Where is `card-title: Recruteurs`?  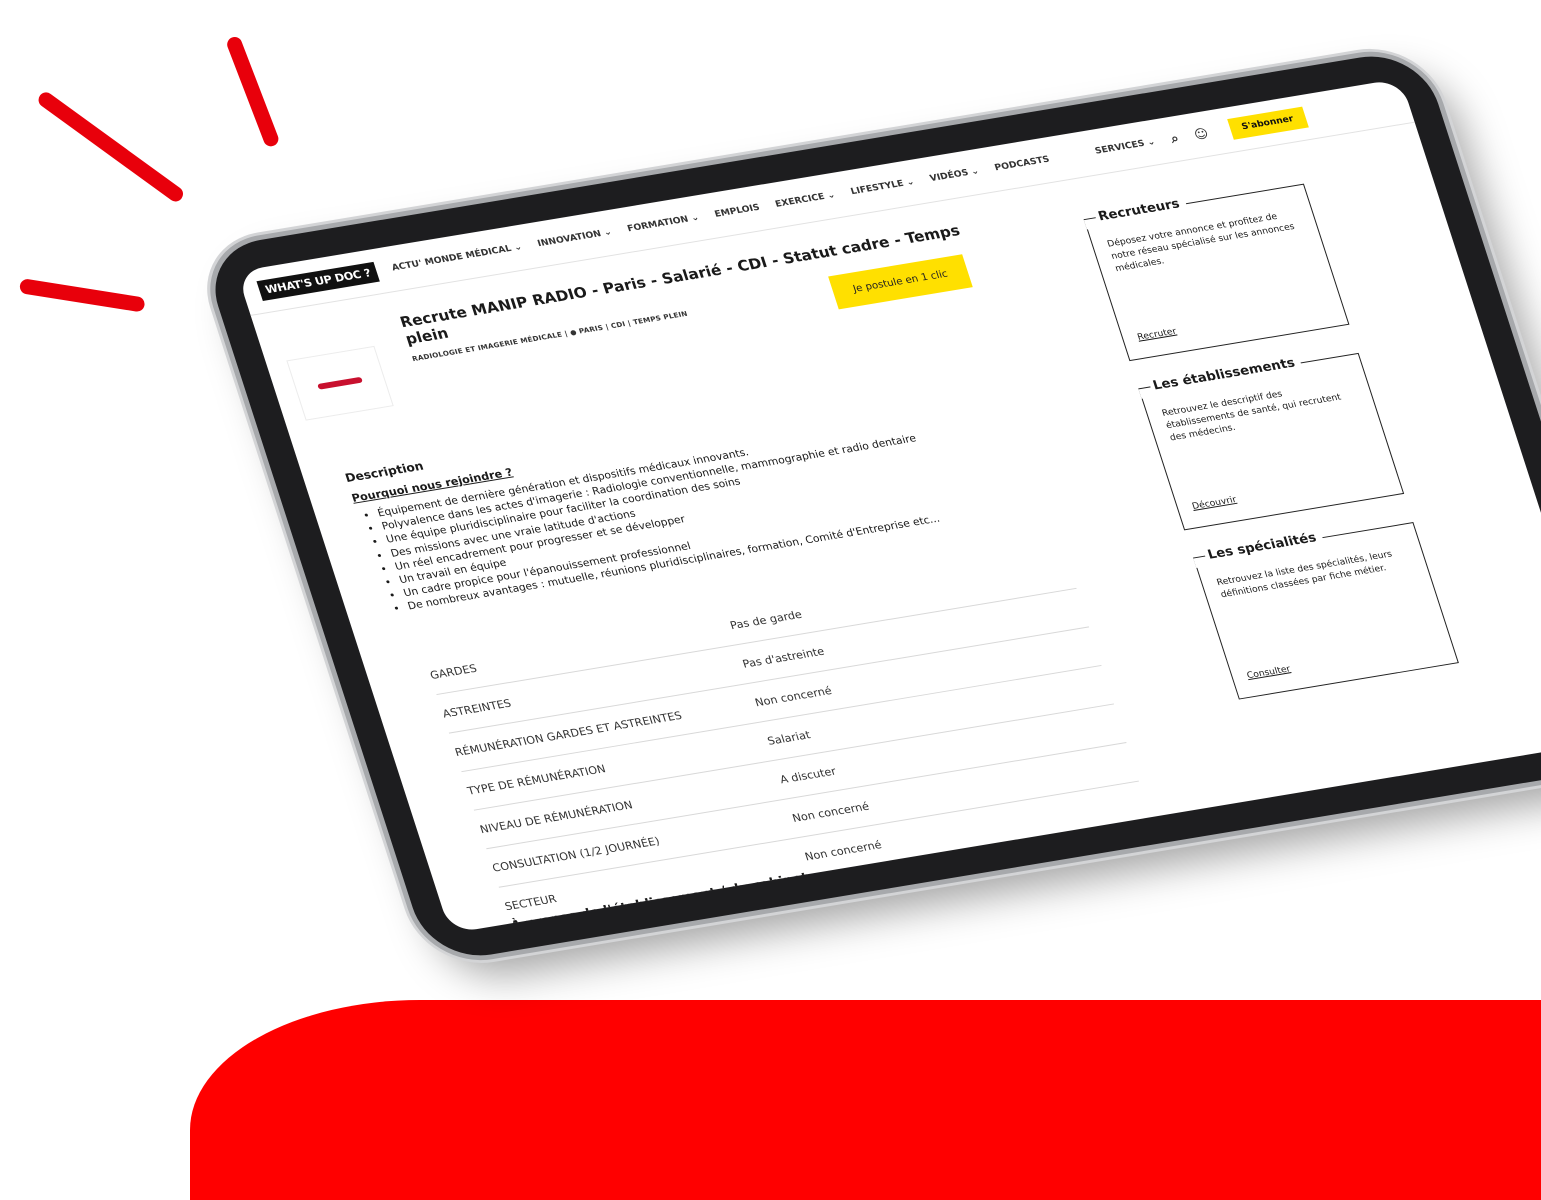
card-title: Recruteurs is located at coordinates (1135, 212).